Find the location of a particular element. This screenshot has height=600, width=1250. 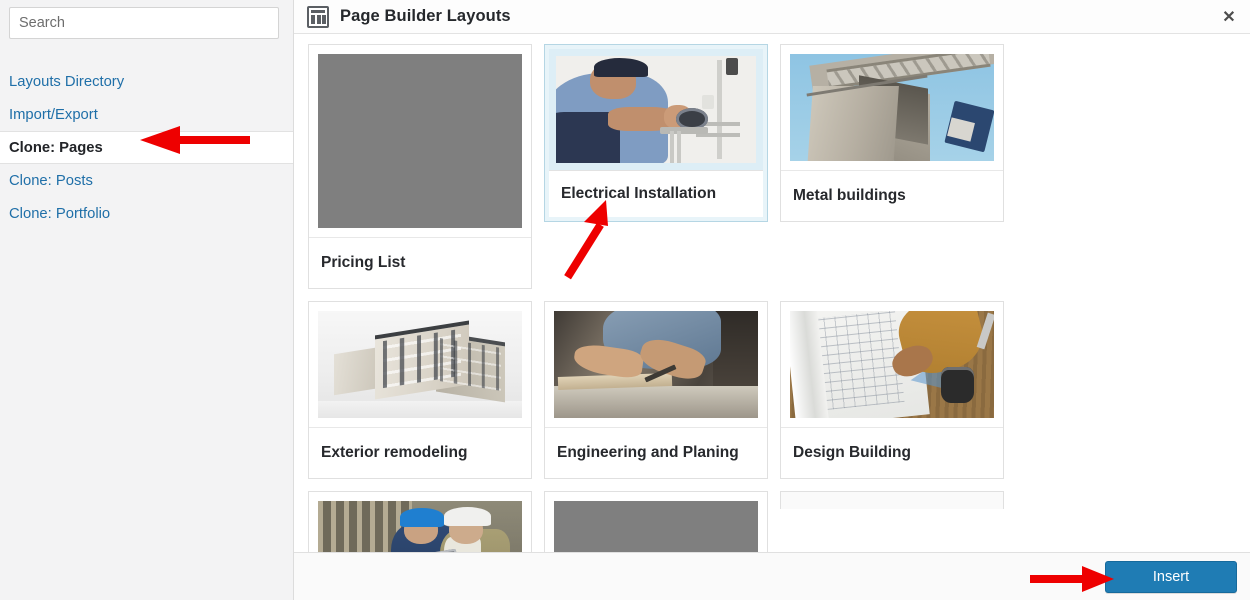

layout-card-contact: Contact is located at coordinates (656, 521).